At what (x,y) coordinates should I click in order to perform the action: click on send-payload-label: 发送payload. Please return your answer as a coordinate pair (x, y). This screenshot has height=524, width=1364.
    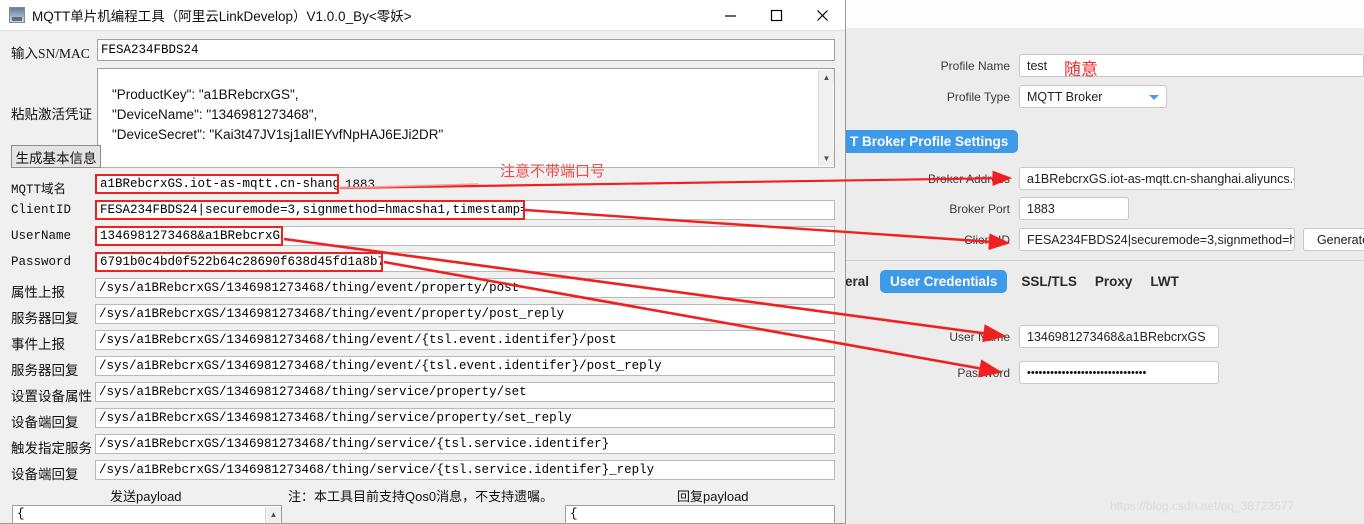
    Looking at the image, I should click on (146, 496).